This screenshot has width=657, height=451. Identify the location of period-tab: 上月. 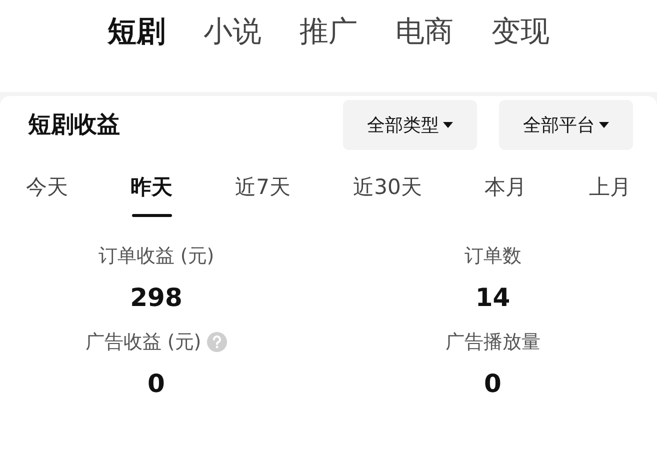
(610, 197).